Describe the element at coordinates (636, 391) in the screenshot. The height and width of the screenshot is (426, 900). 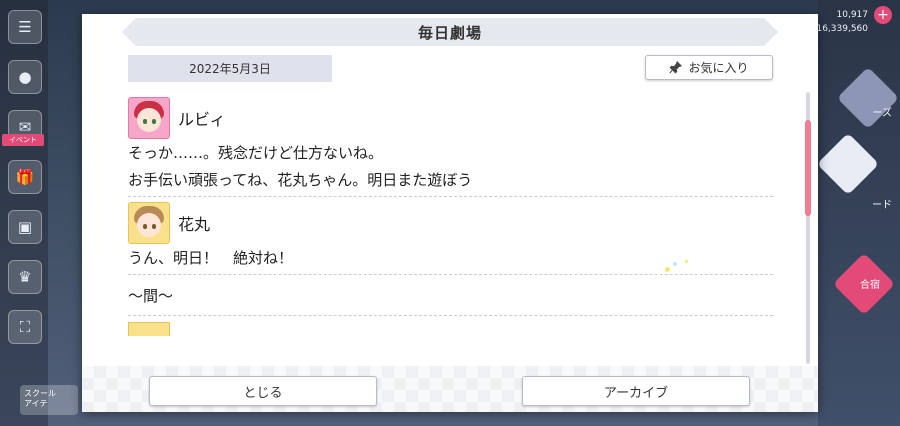
I see `archive-button: アーカイブ` at that location.